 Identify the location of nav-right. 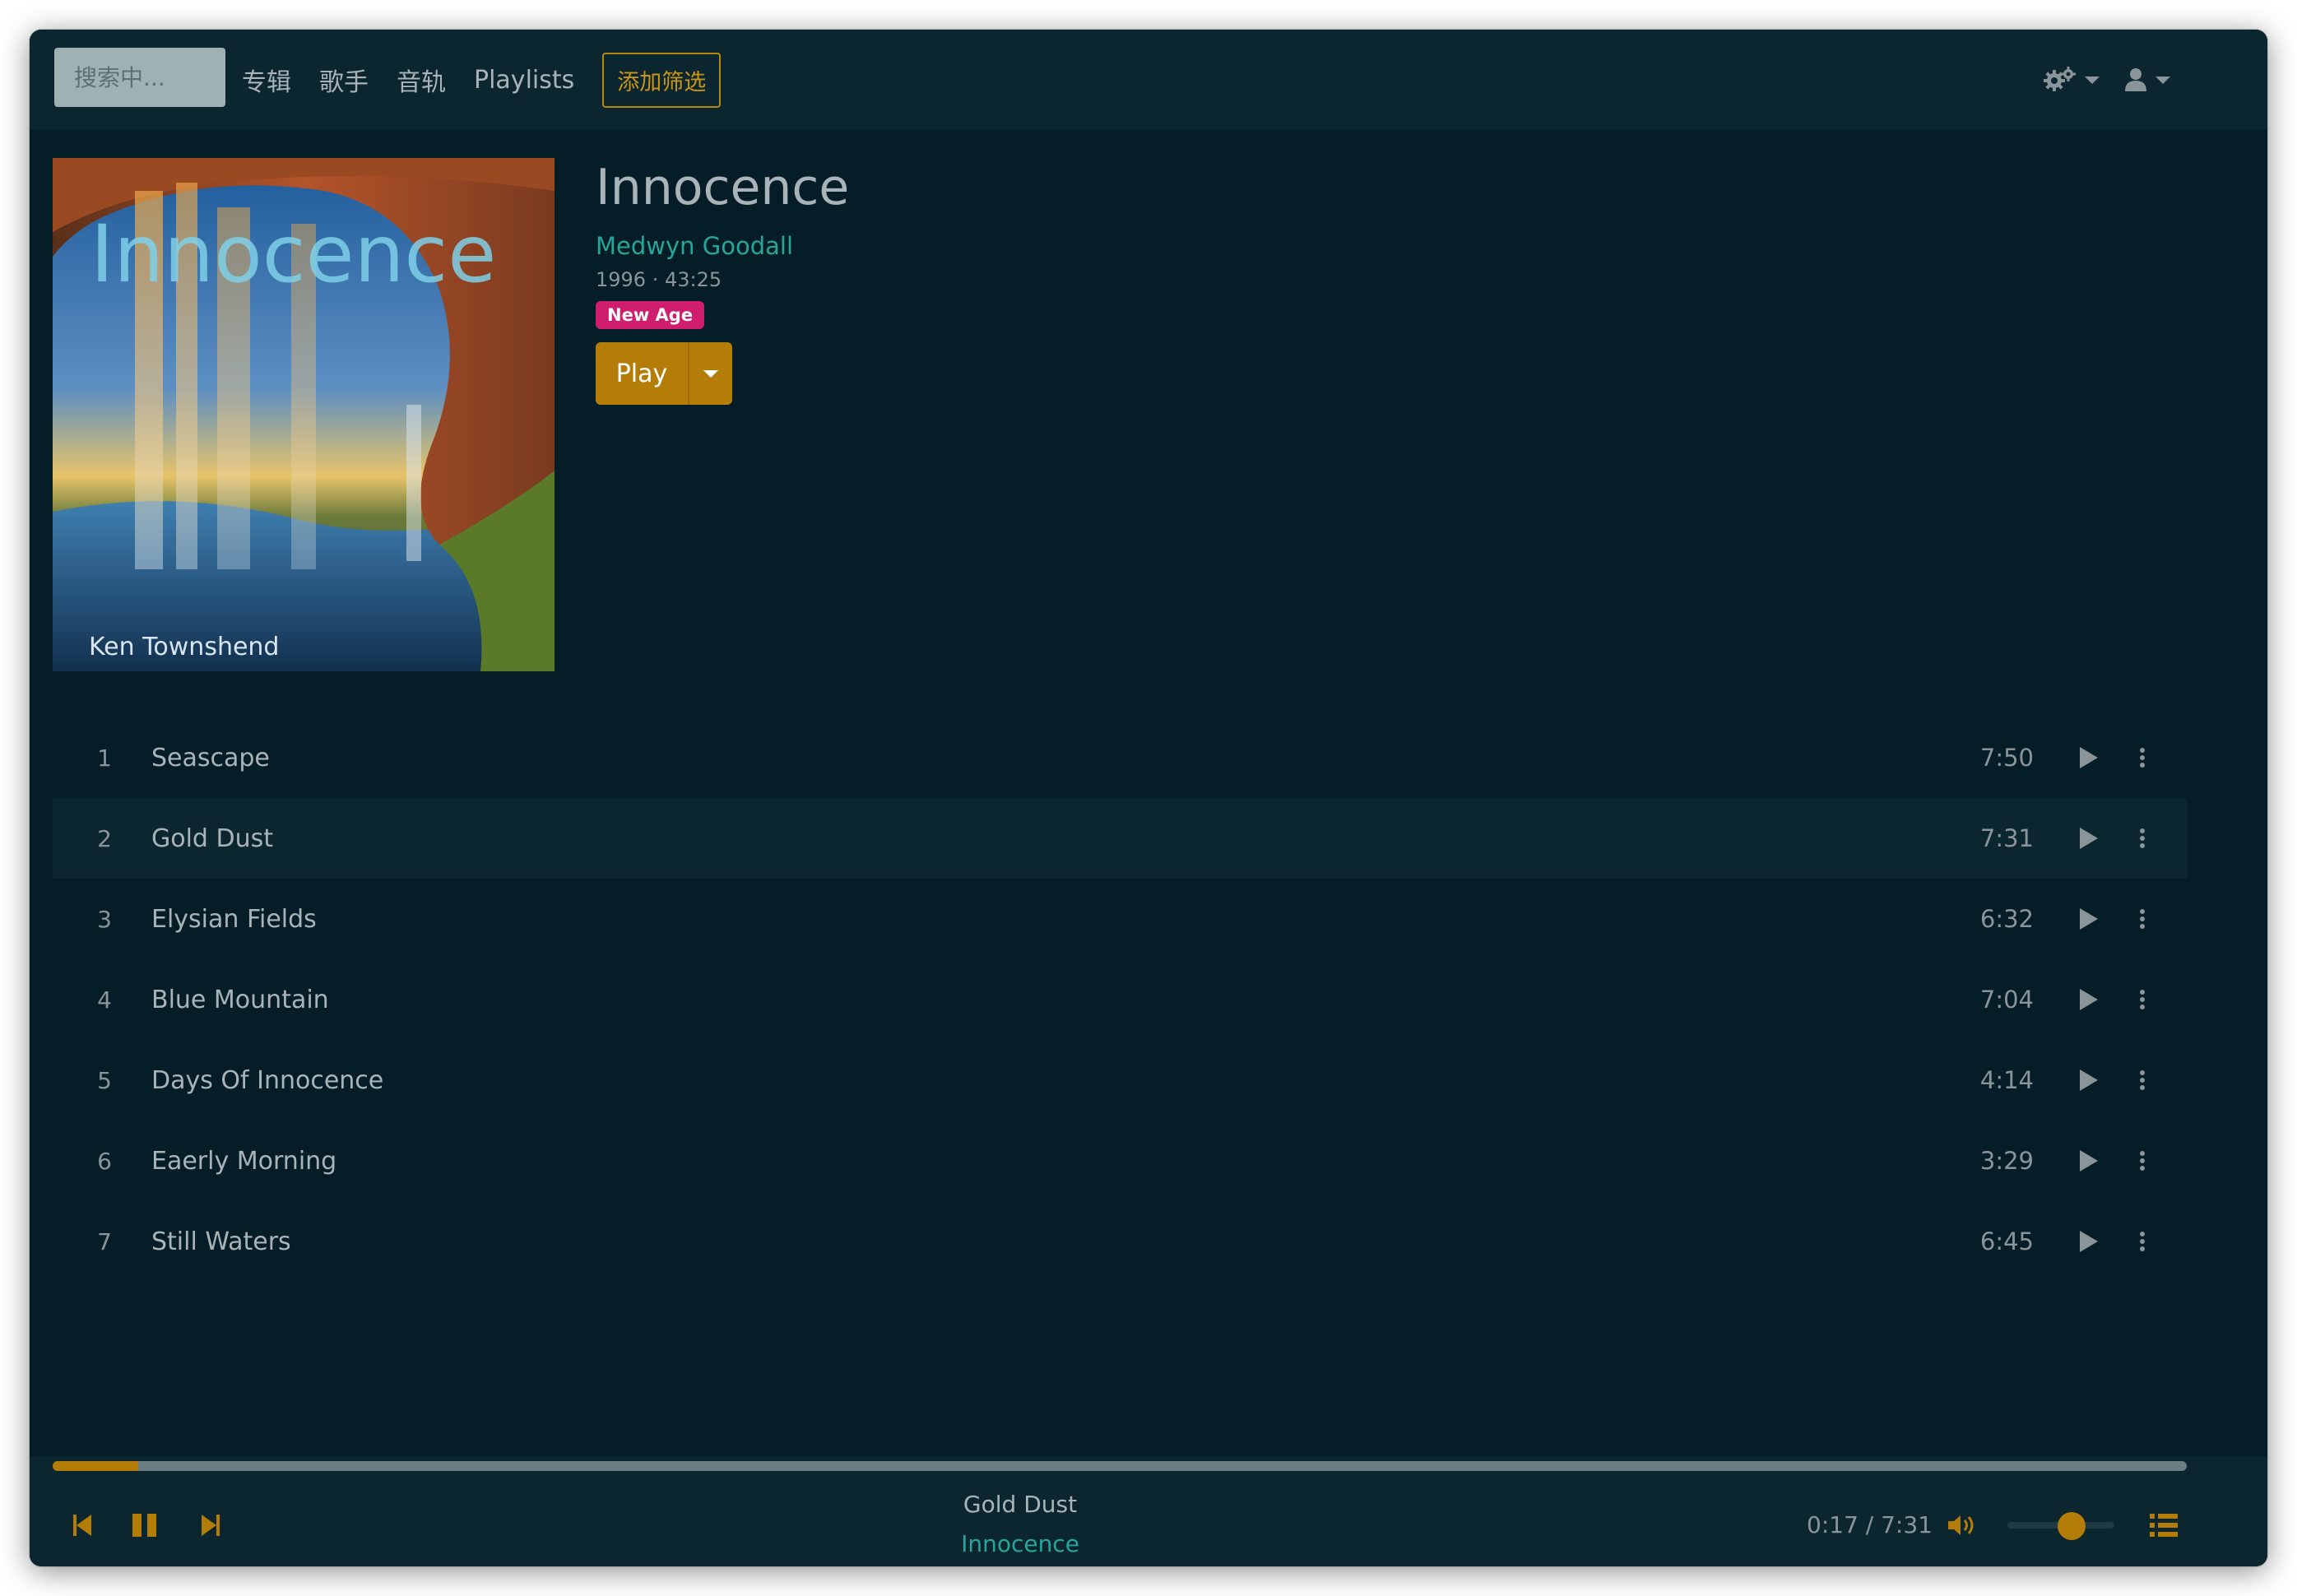
(2094, 80).